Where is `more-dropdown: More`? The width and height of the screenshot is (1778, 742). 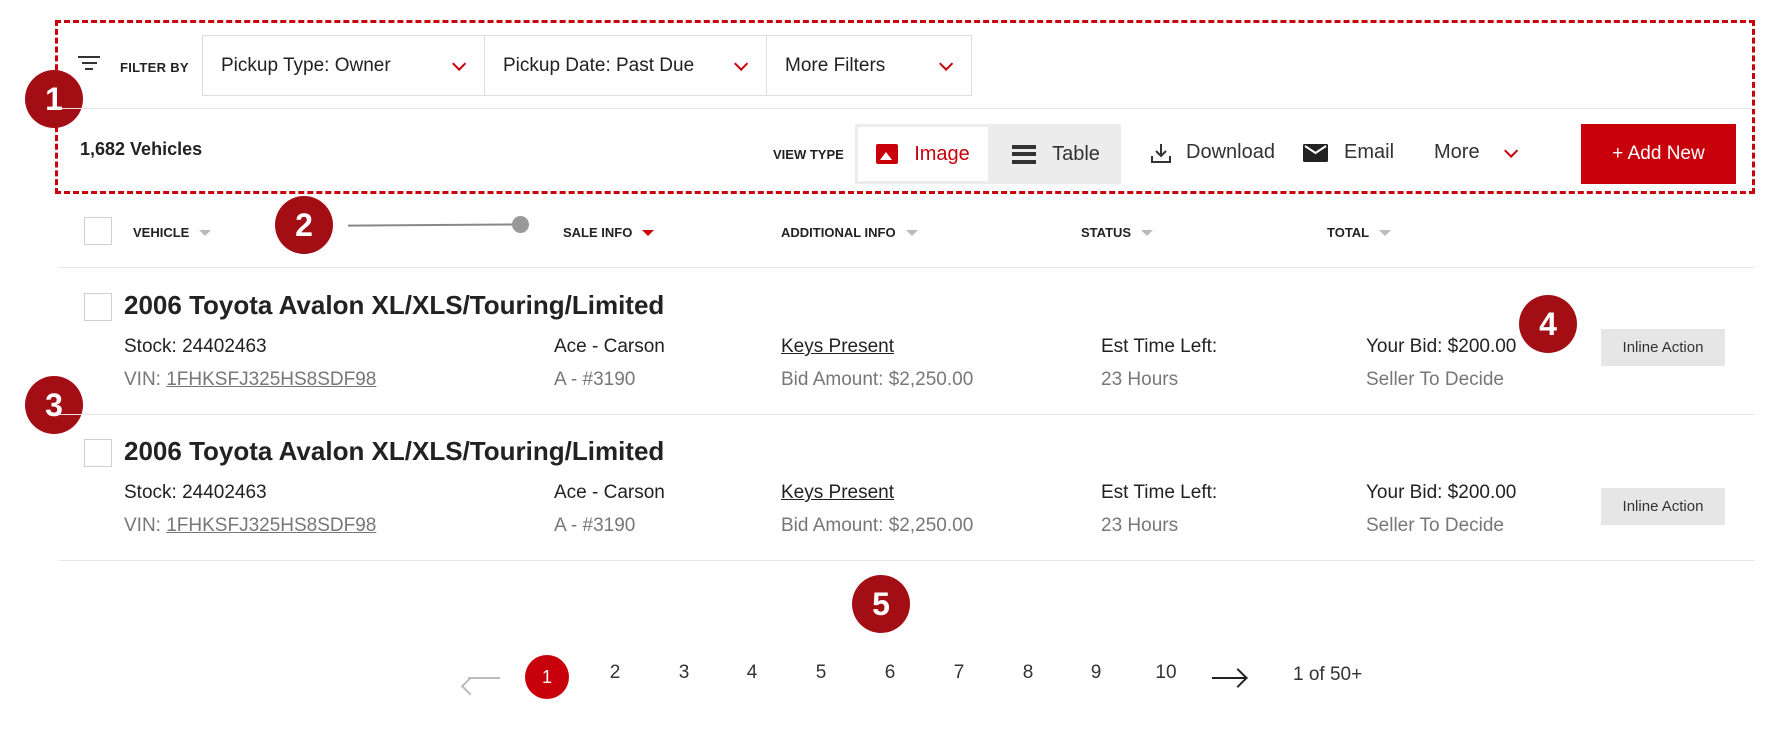
more-dropdown: More is located at coordinates (1476, 152).